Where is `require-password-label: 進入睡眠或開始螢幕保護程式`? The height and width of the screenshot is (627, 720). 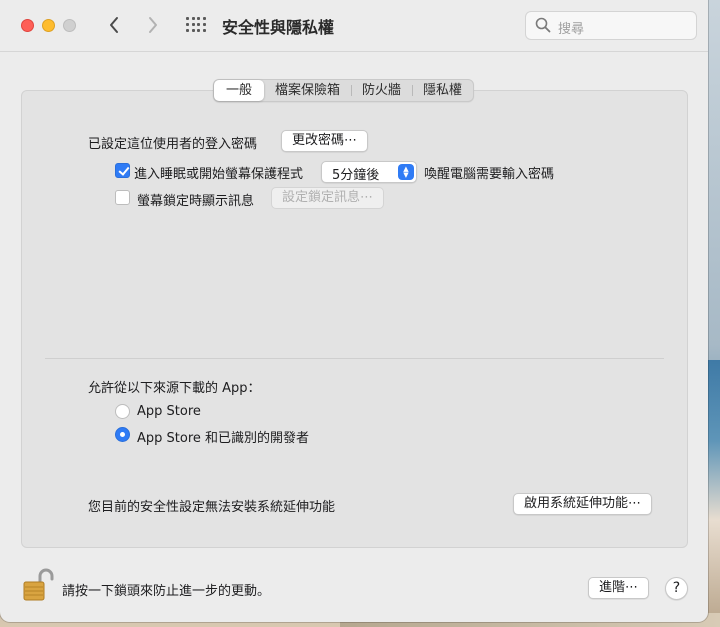 require-password-label: 進入睡眠或開始螢幕保護程式 is located at coordinates (219, 174).